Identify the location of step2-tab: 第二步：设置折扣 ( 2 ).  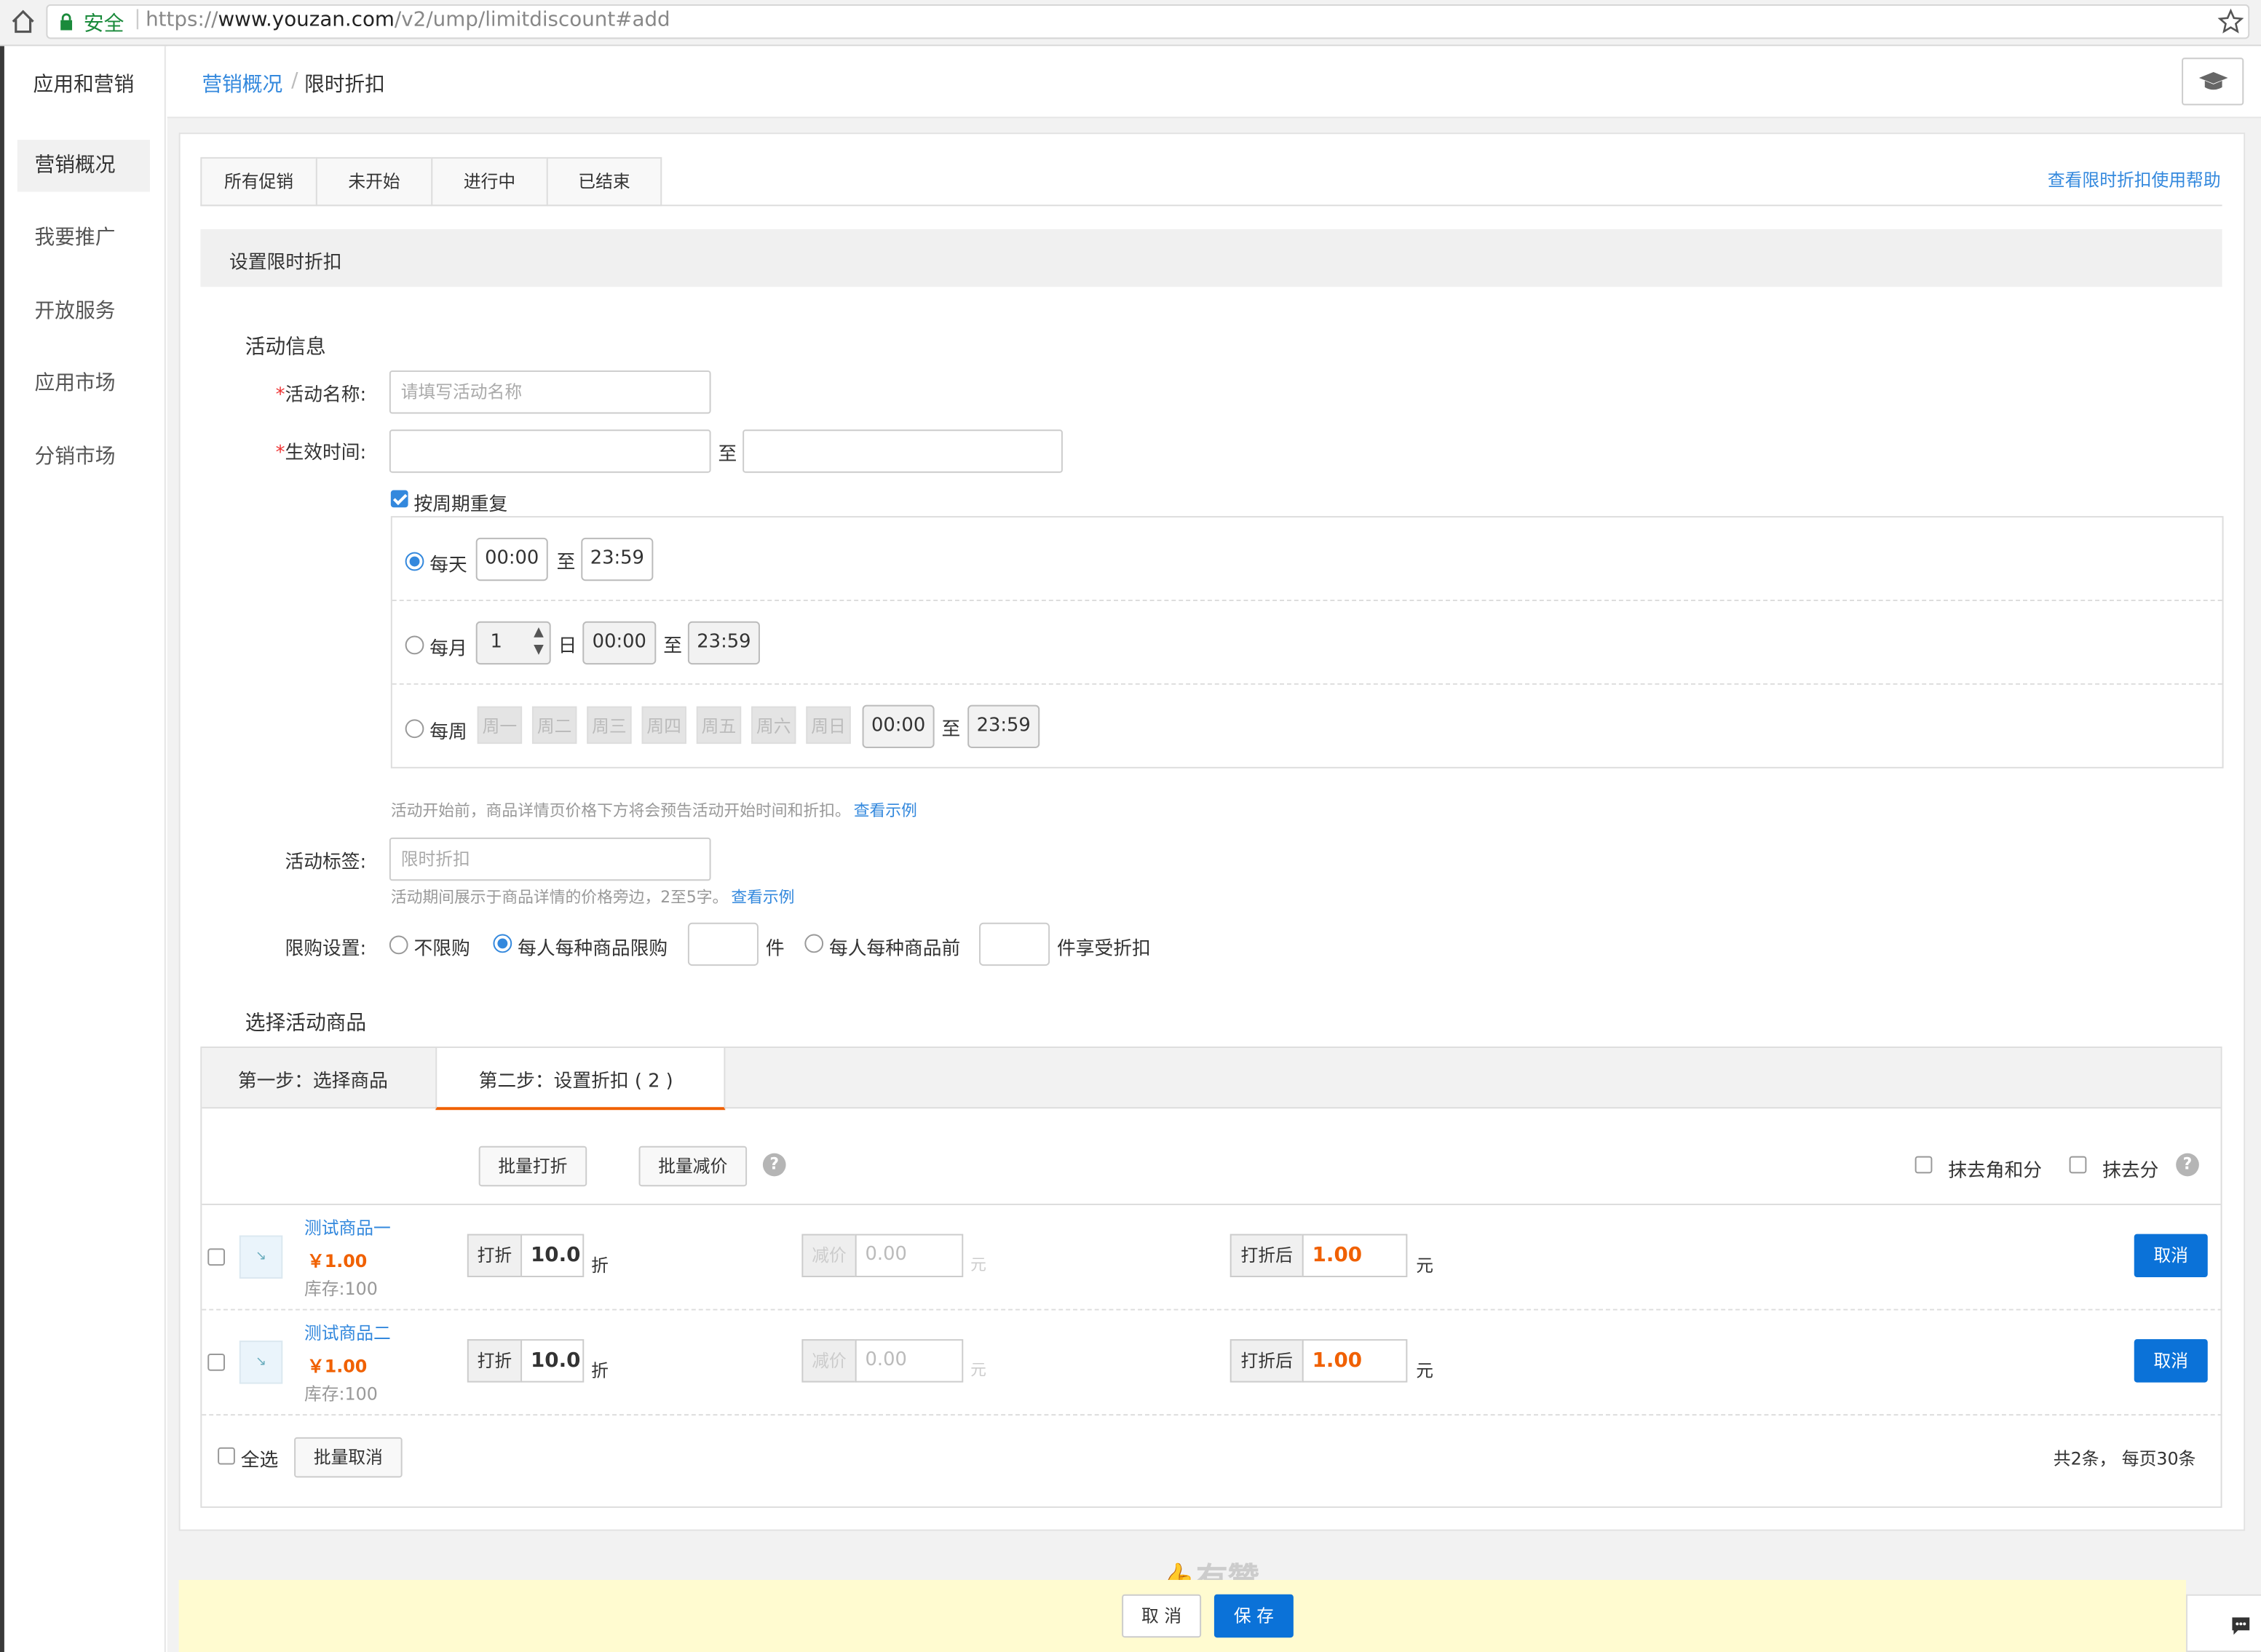
(580, 1079).